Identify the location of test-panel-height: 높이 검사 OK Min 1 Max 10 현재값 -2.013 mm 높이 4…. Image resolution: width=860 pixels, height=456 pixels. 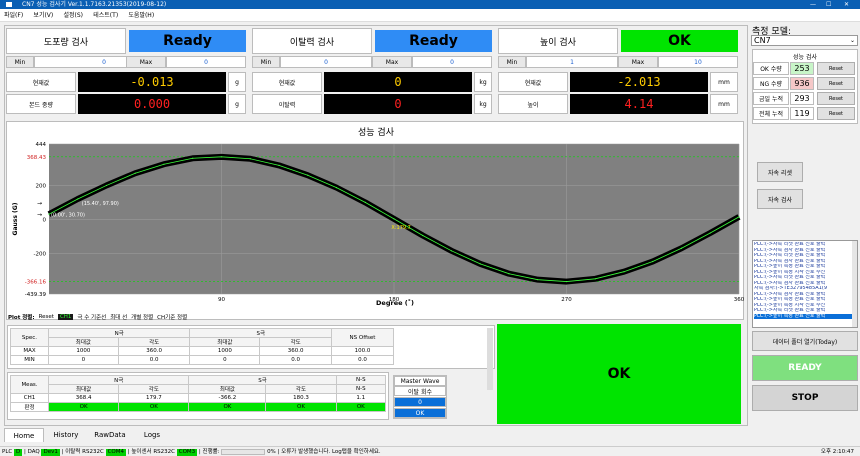
(618, 72).